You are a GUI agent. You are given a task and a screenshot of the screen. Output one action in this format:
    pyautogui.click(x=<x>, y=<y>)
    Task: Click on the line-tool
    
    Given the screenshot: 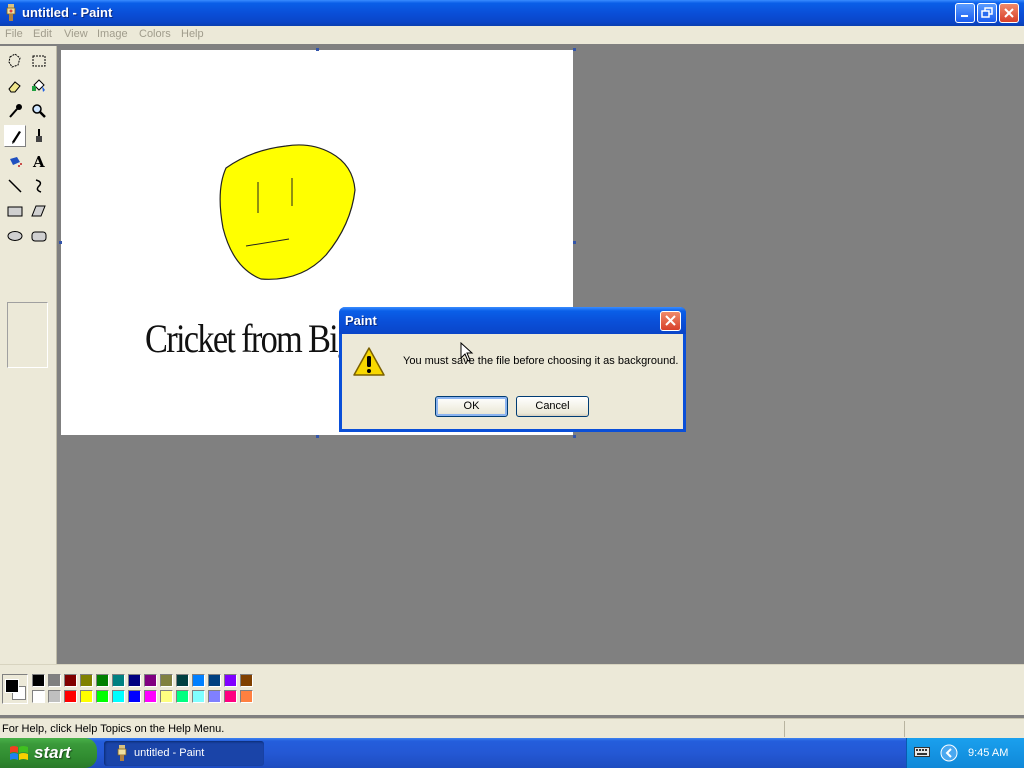 What is the action you would take?
    pyautogui.click(x=15, y=186)
    